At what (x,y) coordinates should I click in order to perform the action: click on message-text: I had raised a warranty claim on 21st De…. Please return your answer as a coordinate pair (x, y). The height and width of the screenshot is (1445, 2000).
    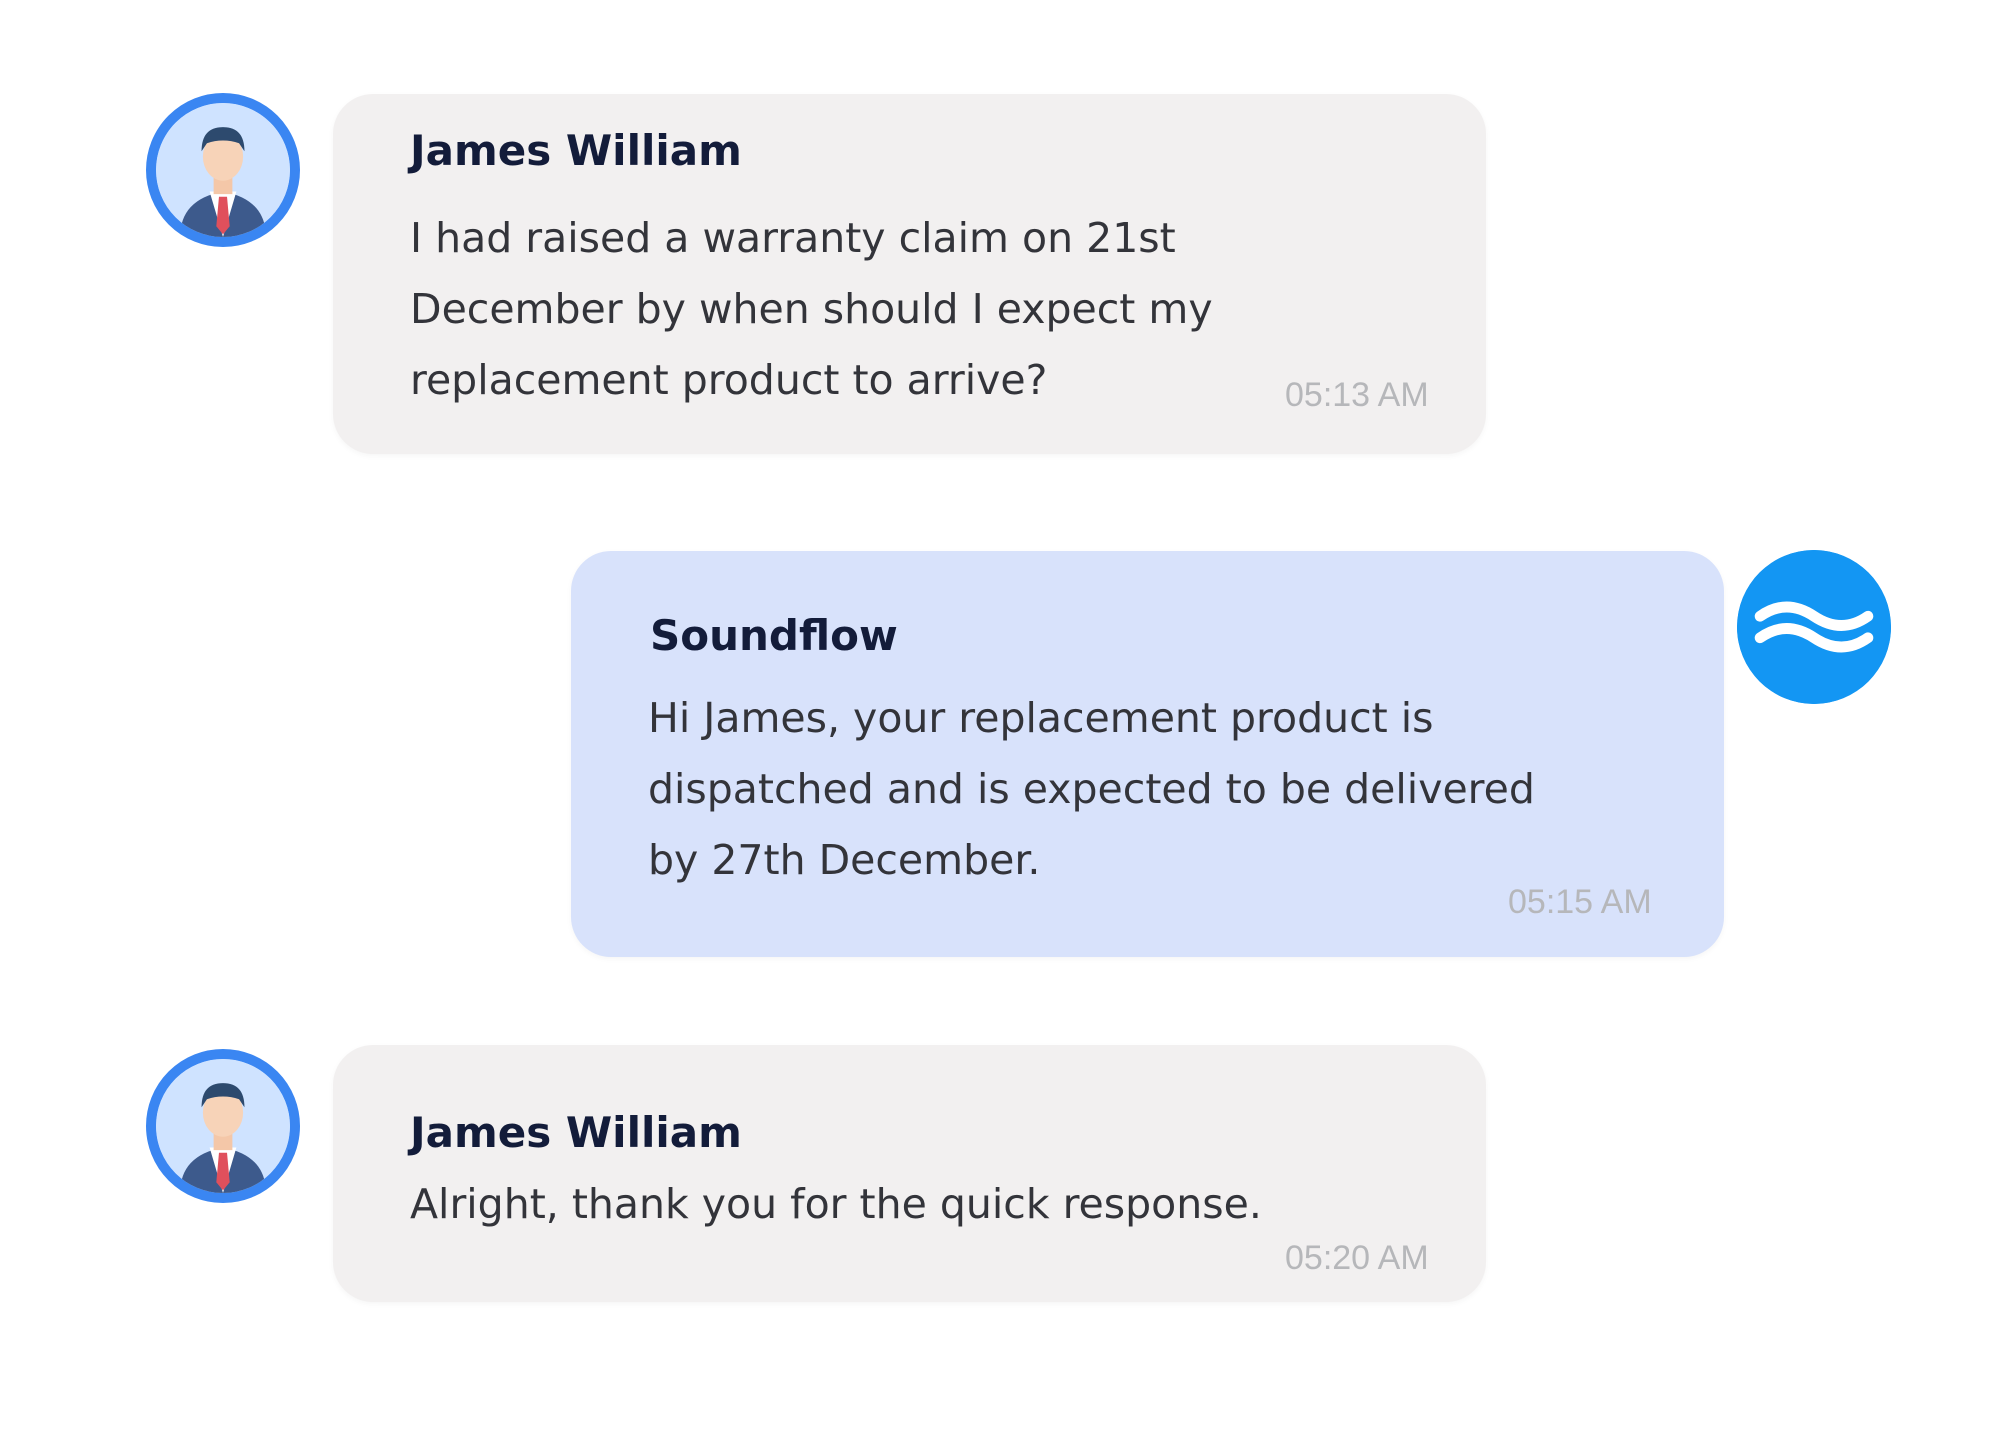
    Looking at the image, I should click on (811, 309).